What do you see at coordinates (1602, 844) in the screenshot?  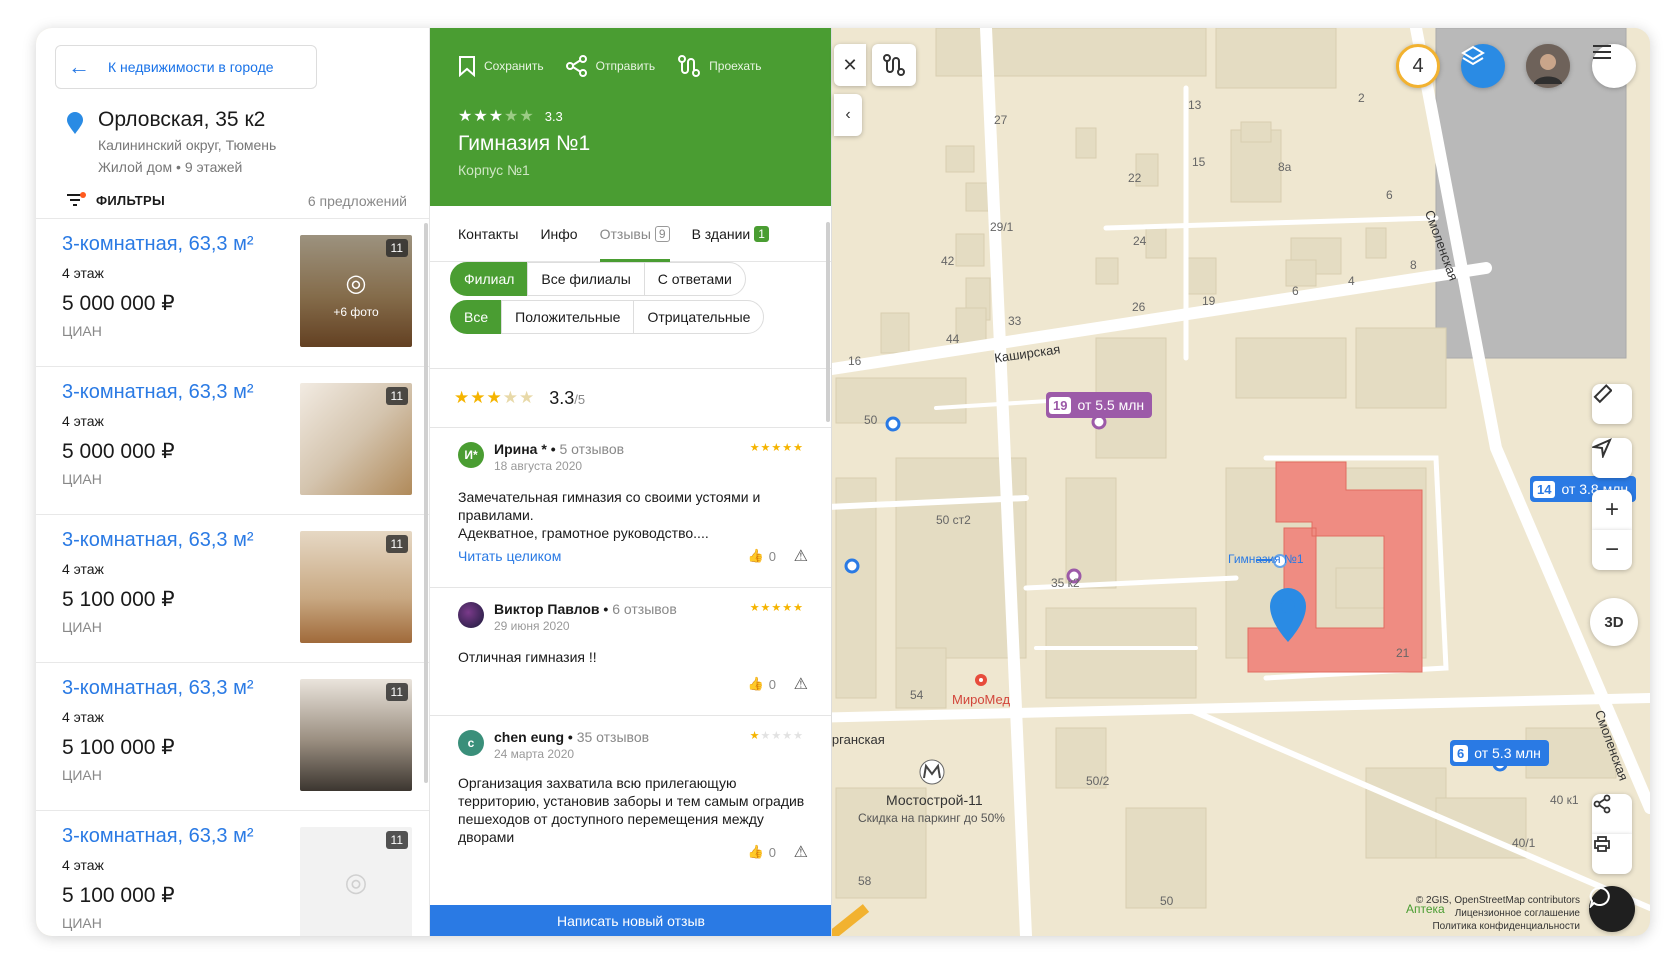 I see `printer-icon` at bounding box center [1602, 844].